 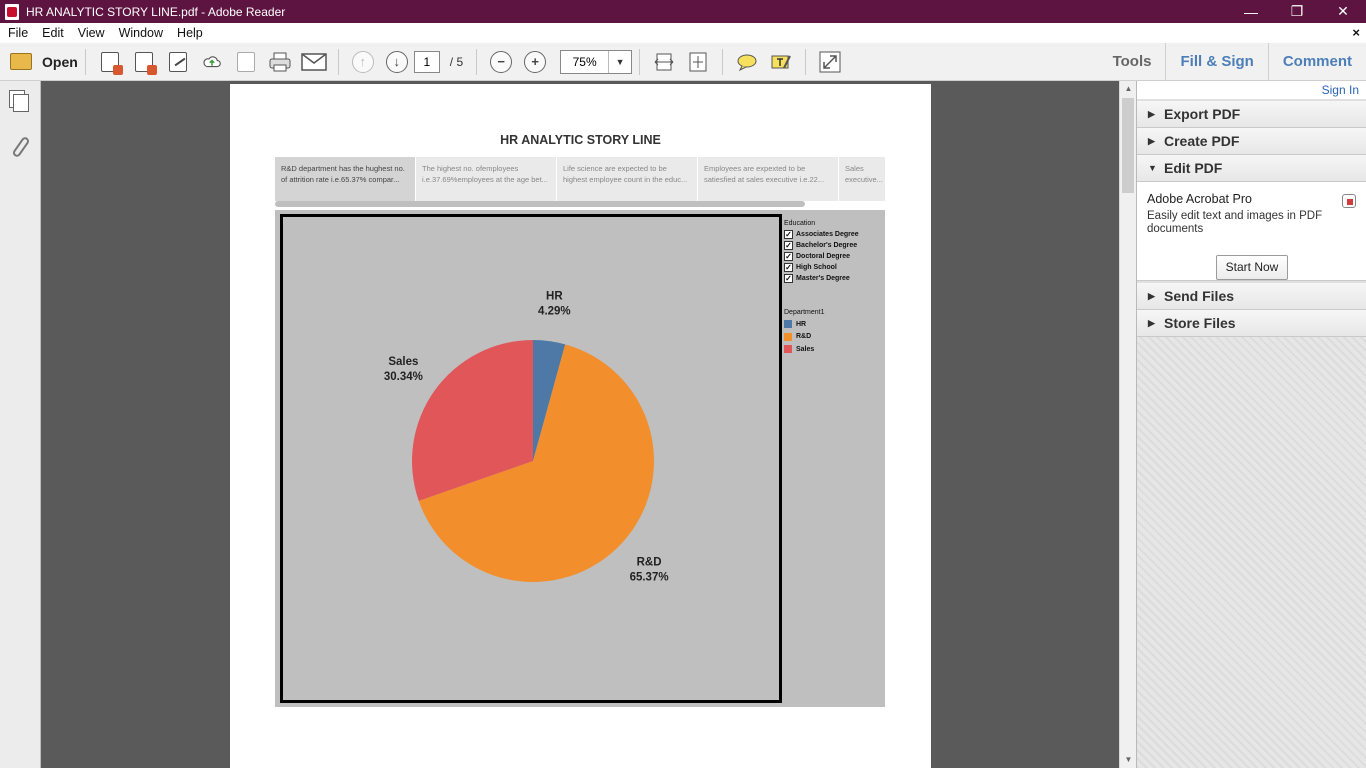 What do you see at coordinates (649, 578) in the screenshot?
I see `pie-label-percent: 65.37%` at bounding box center [649, 578].